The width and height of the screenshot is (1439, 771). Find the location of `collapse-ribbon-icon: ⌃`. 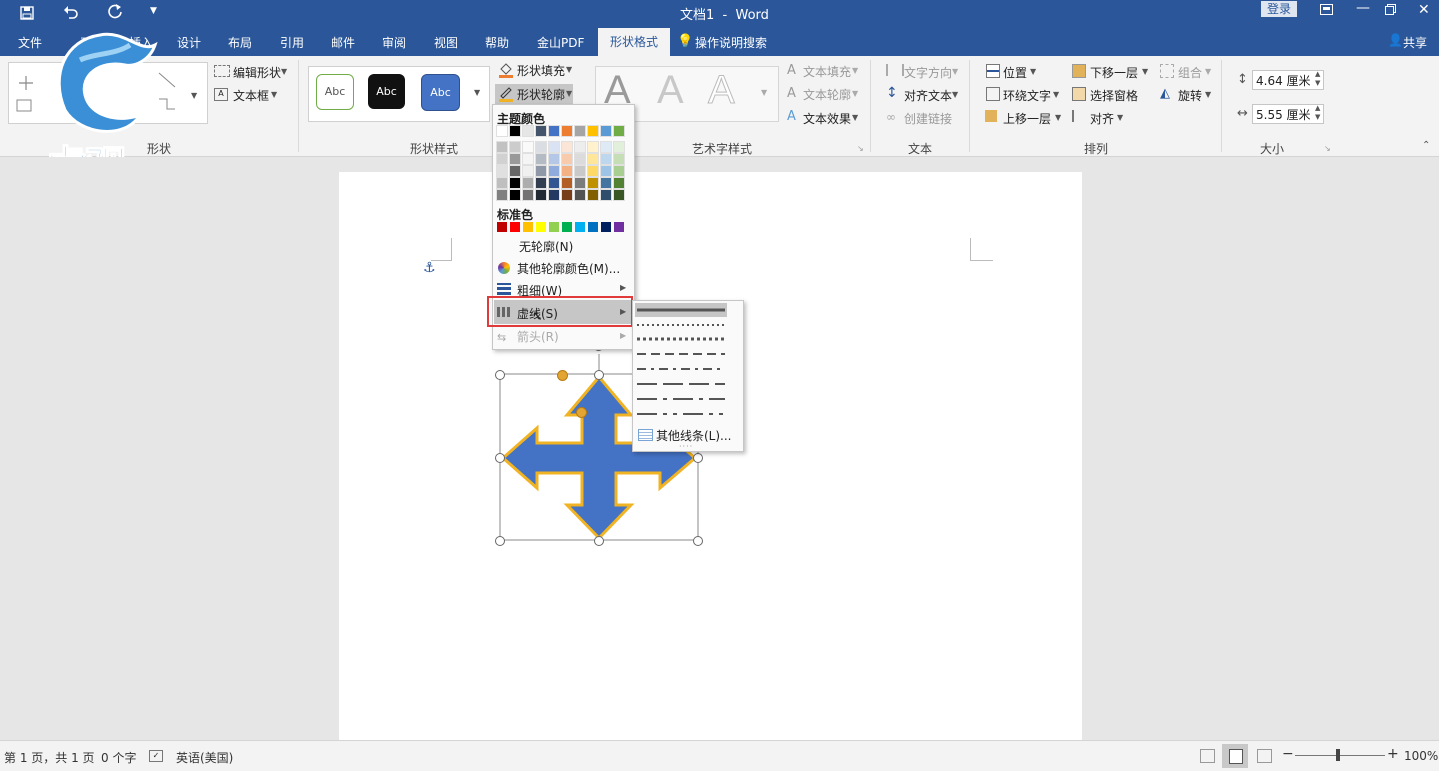

collapse-ribbon-icon: ⌃ is located at coordinates (1426, 145).